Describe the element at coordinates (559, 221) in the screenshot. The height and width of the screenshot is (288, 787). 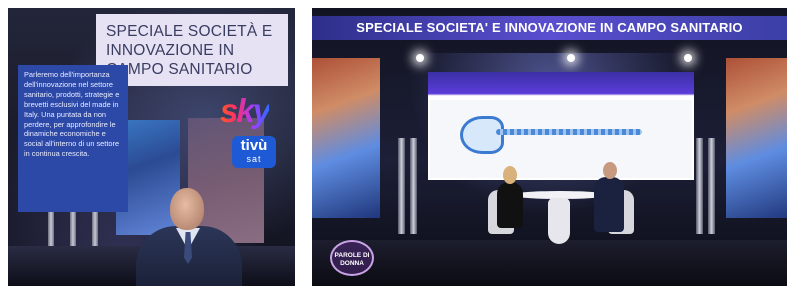
I see `studio-table-base` at that location.